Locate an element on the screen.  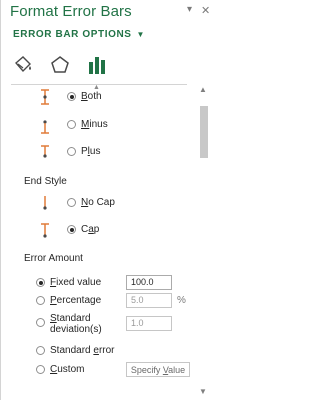
custom-option: Custom is located at coordinates (60, 369).